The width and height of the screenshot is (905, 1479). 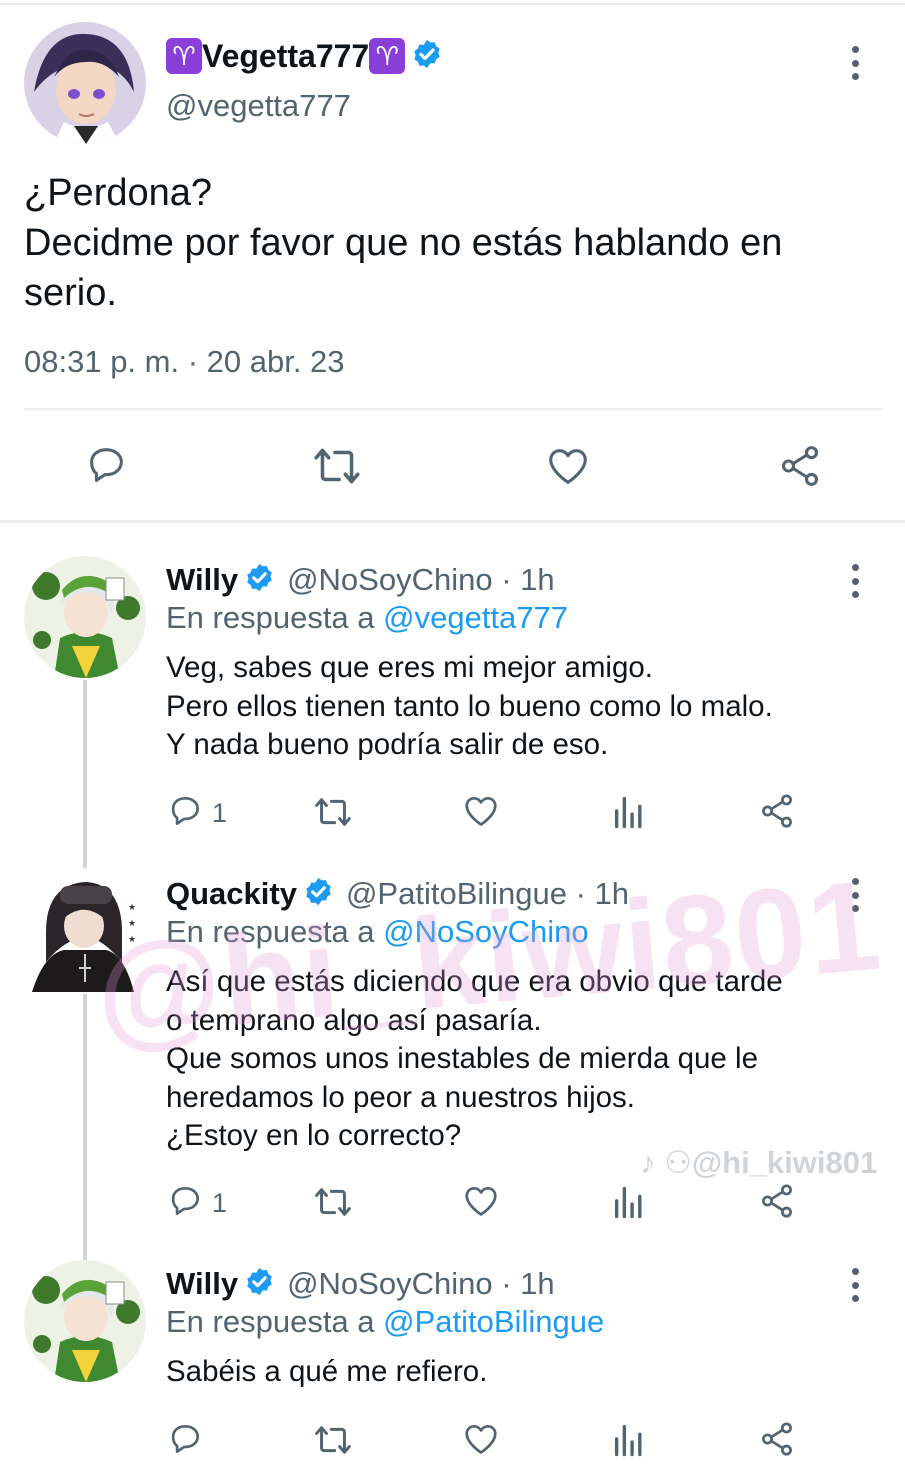 What do you see at coordinates (409, 667) in the screenshot?
I see `reply-text-line: Veg, sabes que eres mi mejor amigo.` at bounding box center [409, 667].